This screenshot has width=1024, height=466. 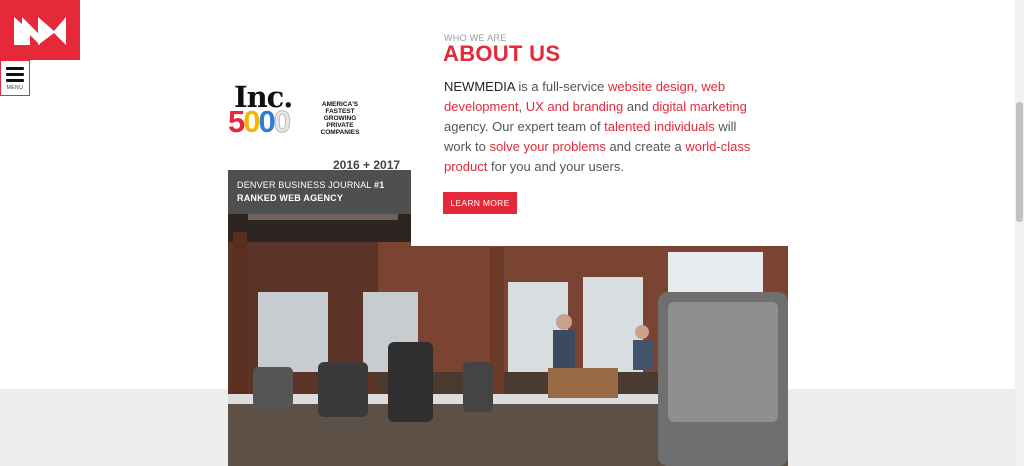 What do you see at coordinates (15, 88) in the screenshot?
I see `menu-label: MENU` at bounding box center [15, 88].